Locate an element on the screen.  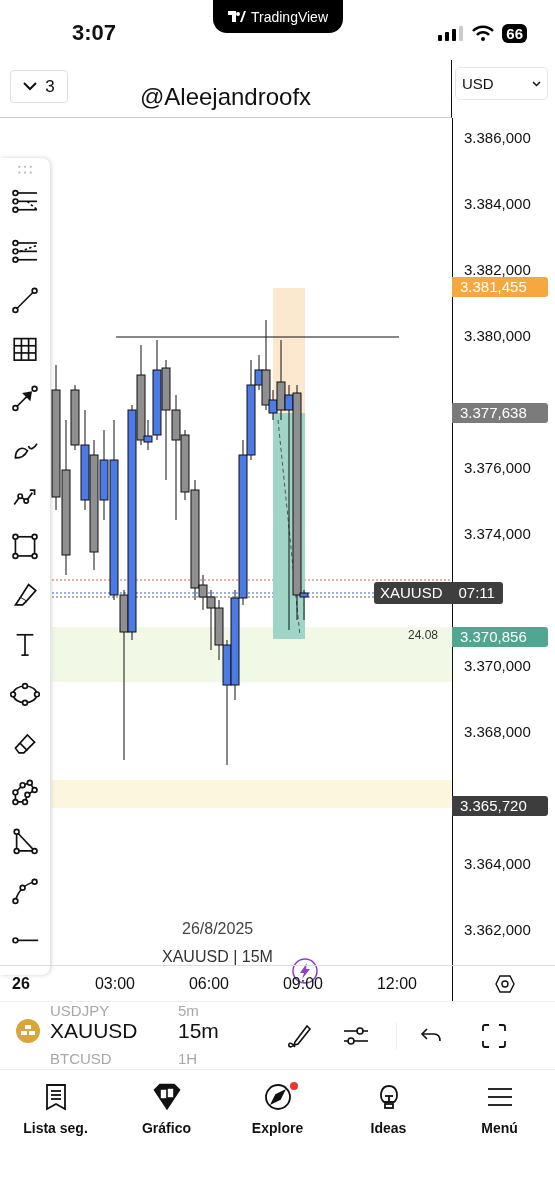
date-label: 26/8/2025 is located at coordinates (218, 929).